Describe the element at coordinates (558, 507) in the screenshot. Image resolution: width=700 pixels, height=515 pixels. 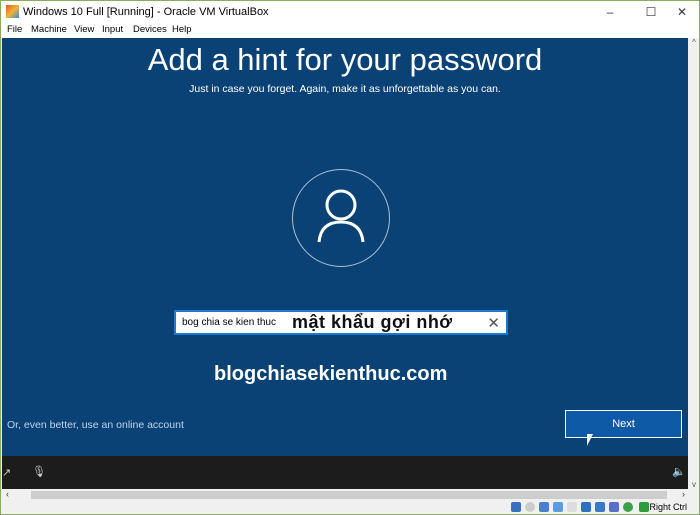
I see `usb-icon` at that location.